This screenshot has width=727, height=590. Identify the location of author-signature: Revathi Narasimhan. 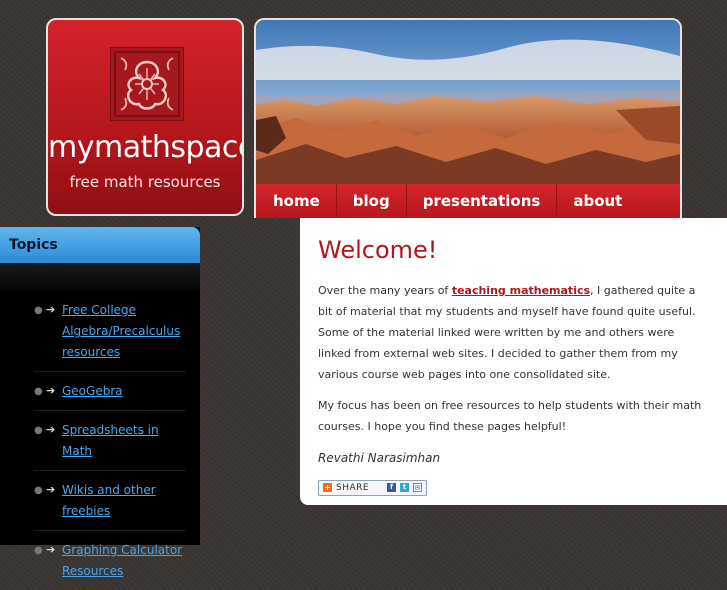
(379, 458).